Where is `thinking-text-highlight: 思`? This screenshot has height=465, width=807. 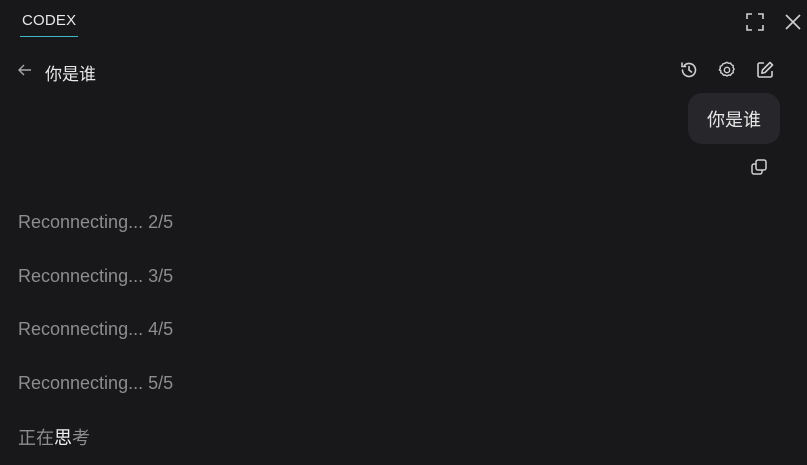
thinking-text-highlight: 思 is located at coordinates (63, 438).